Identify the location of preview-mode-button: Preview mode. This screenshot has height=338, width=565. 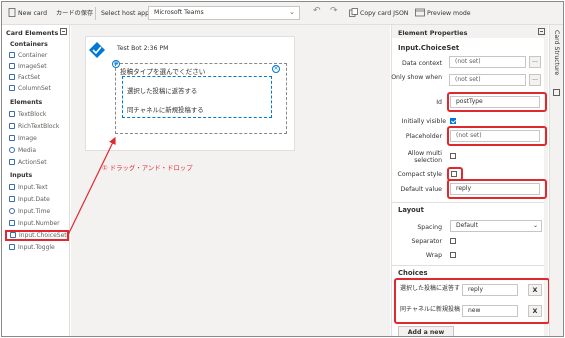
(443, 13).